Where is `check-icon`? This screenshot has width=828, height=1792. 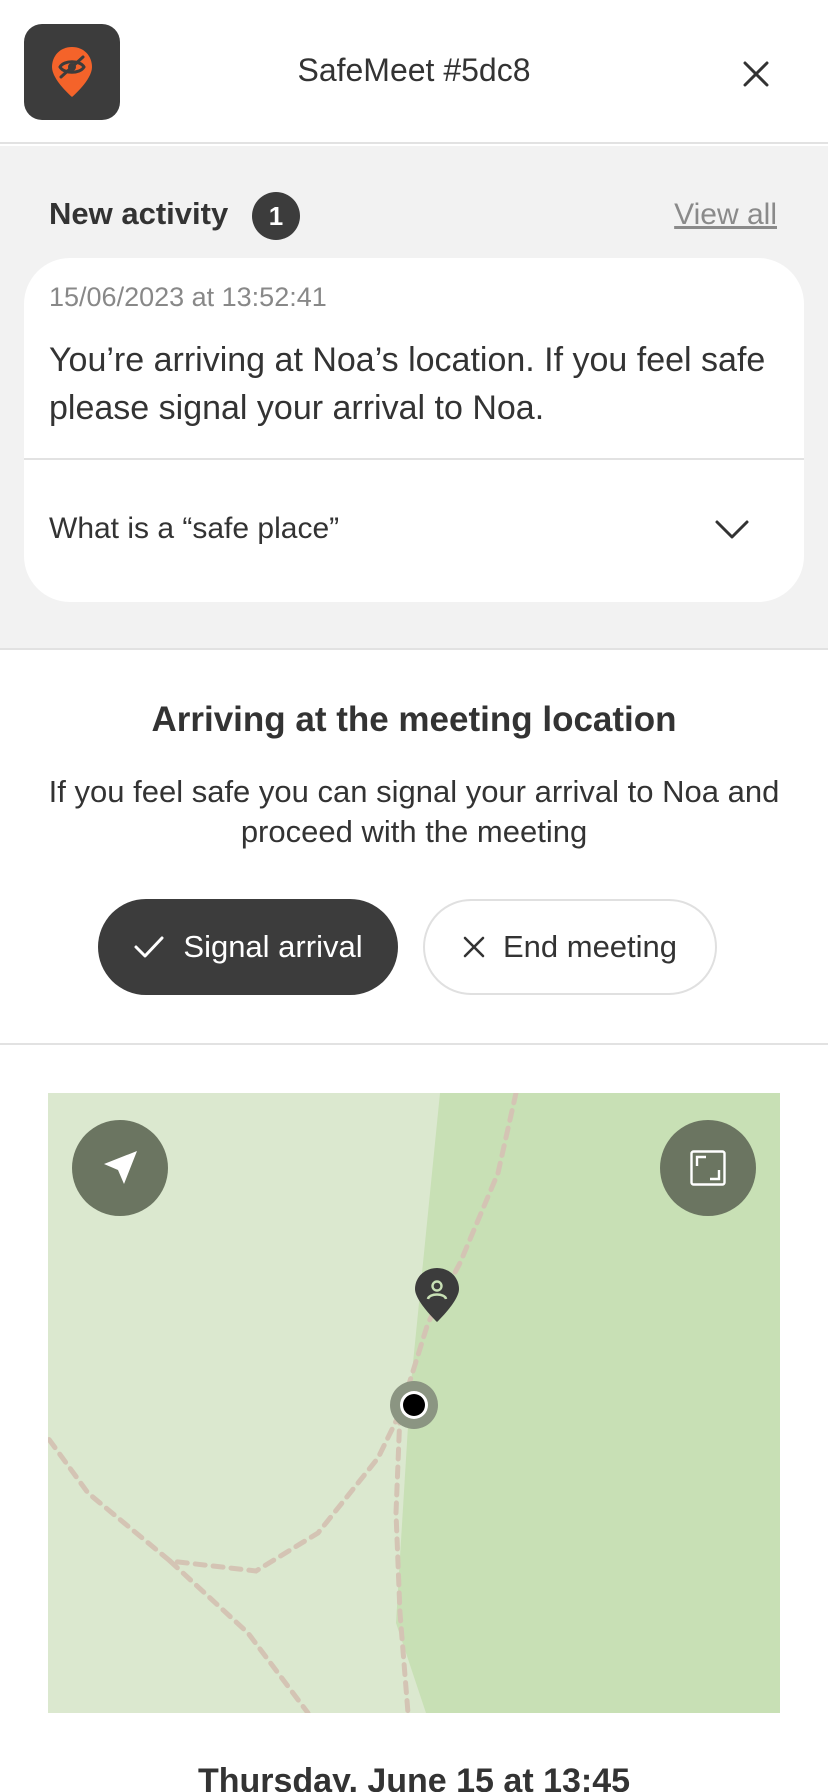 check-icon is located at coordinates (149, 947).